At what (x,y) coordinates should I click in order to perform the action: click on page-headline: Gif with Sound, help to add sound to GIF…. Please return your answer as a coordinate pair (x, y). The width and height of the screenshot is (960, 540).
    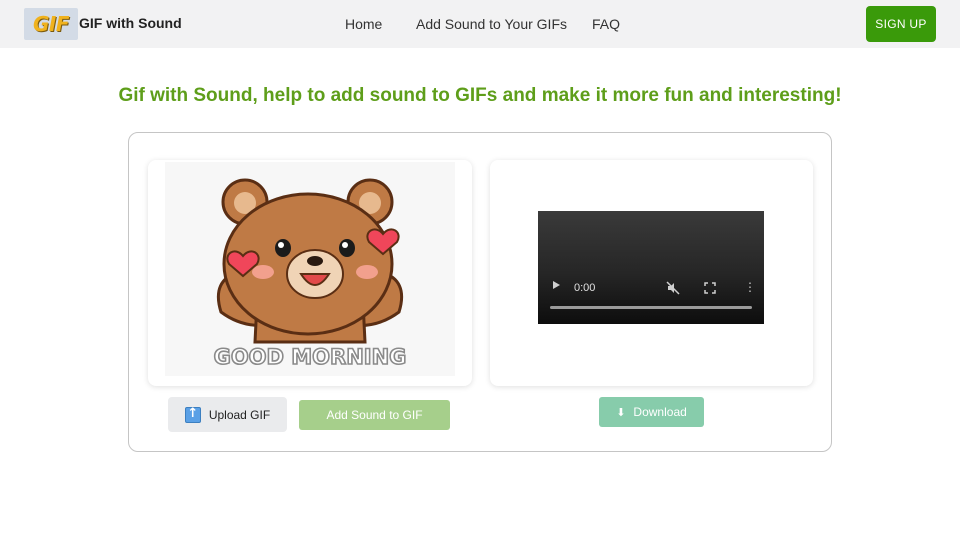
    Looking at the image, I should click on (480, 95).